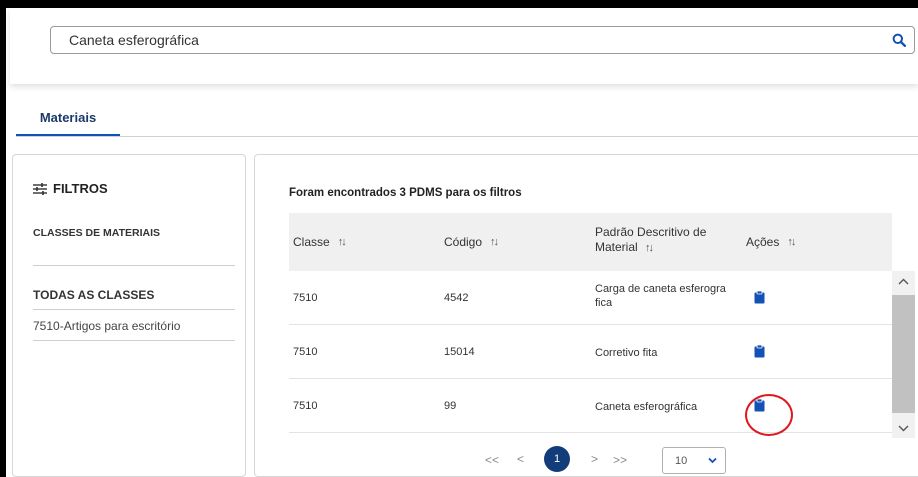  I want to click on search-input, so click(461, 40).